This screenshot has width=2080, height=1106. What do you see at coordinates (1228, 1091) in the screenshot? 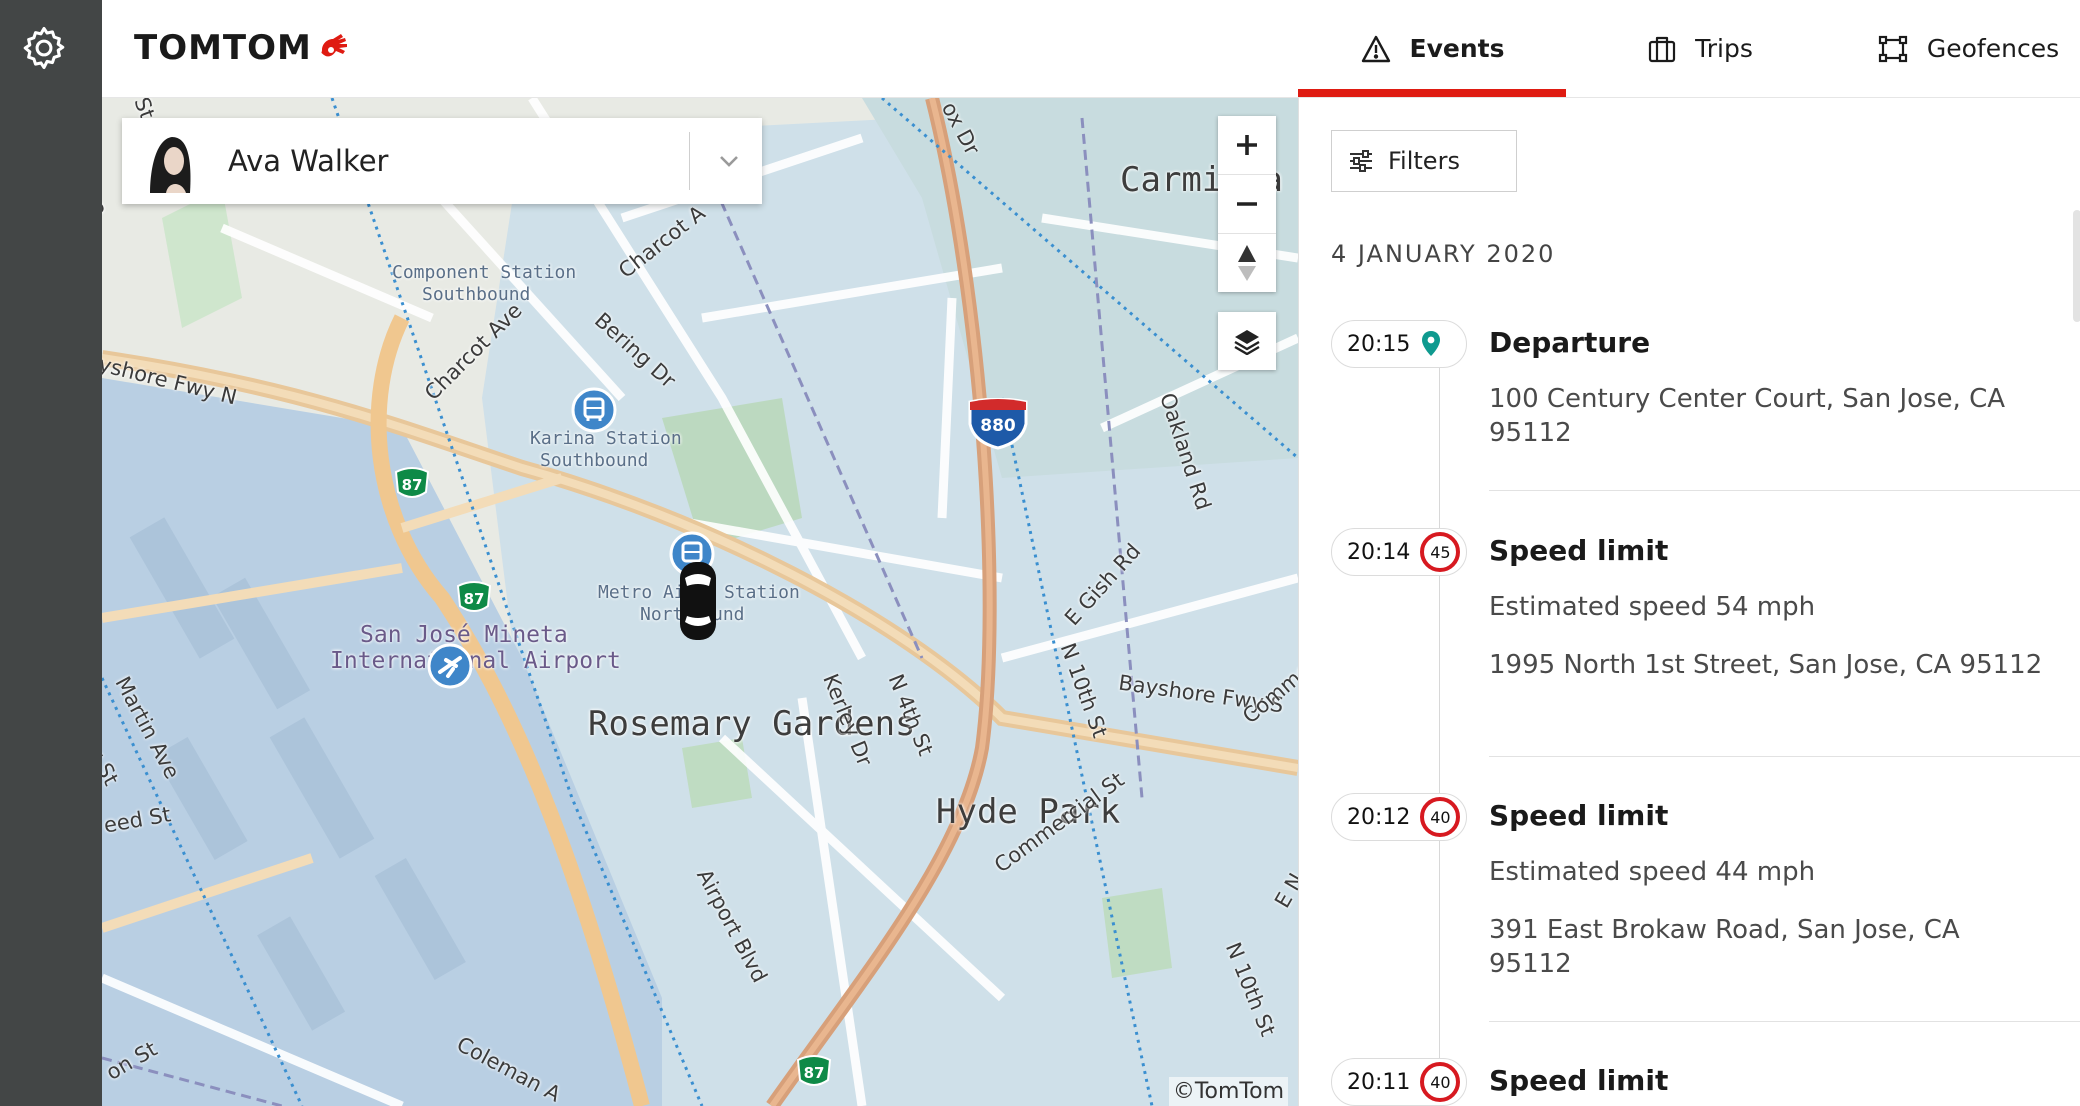
I see `map-copyright: ©TomTom` at bounding box center [1228, 1091].